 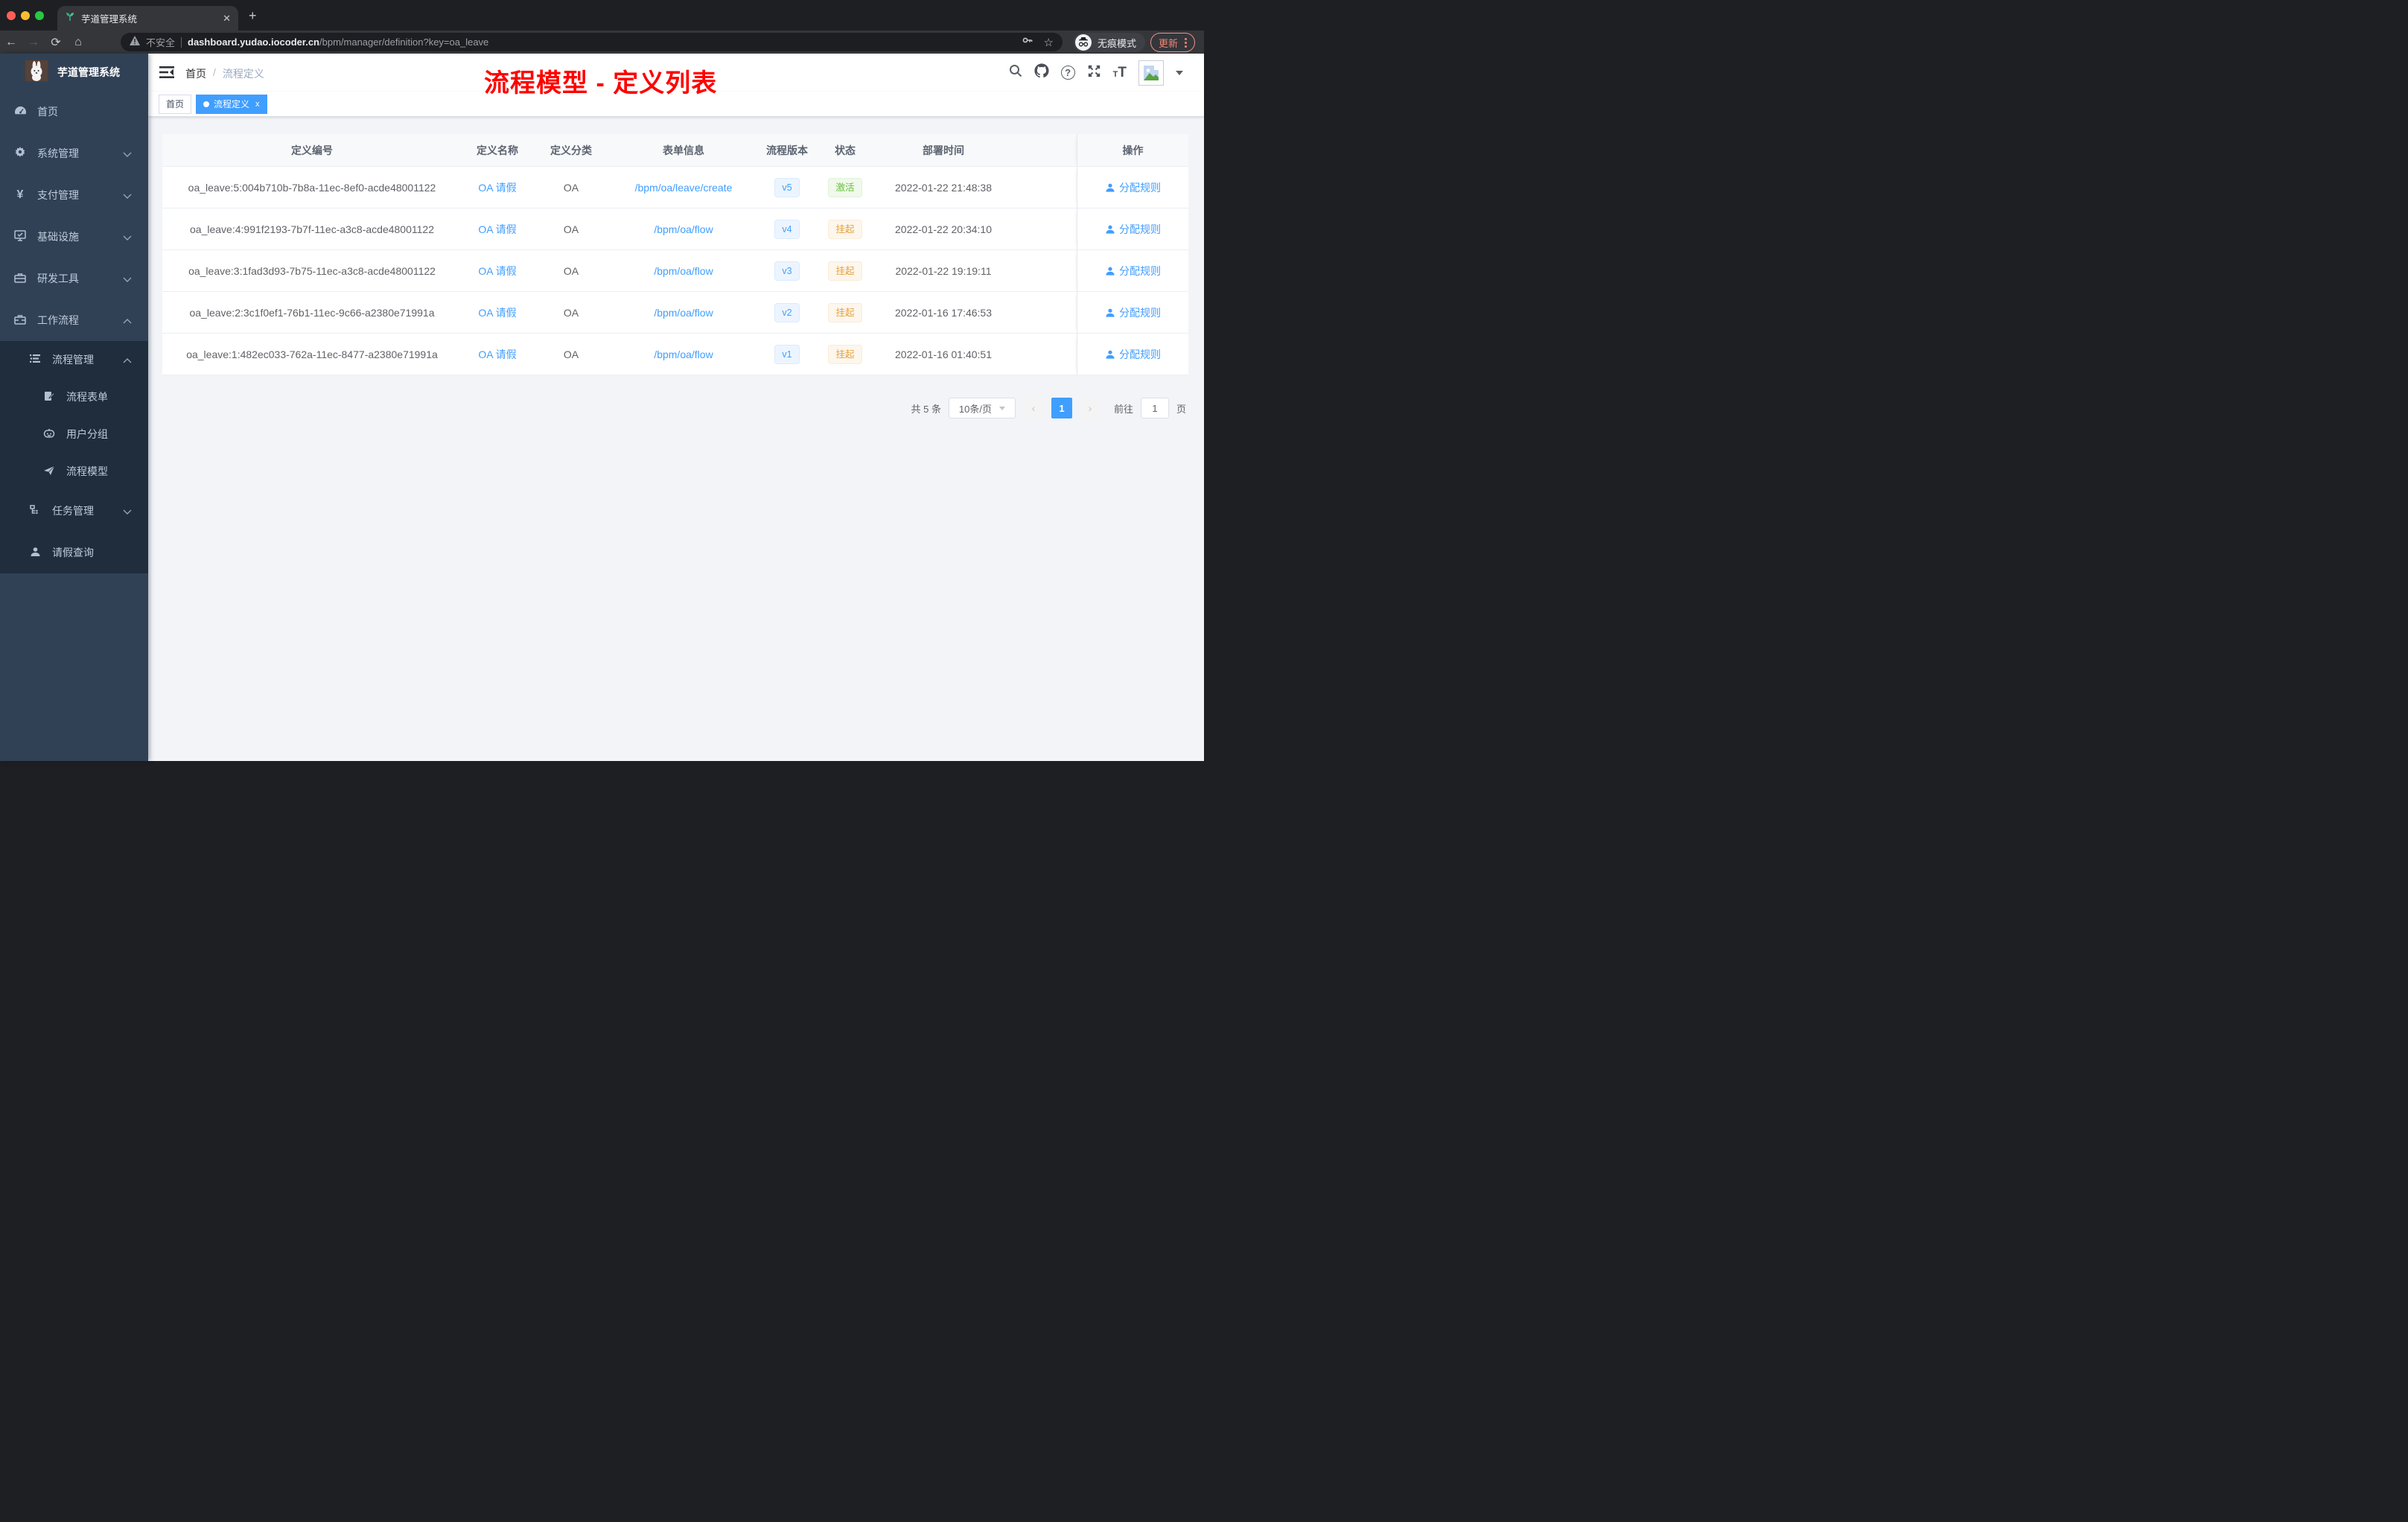 What do you see at coordinates (20, 279) in the screenshot?
I see `toolbox-icon` at bounding box center [20, 279].